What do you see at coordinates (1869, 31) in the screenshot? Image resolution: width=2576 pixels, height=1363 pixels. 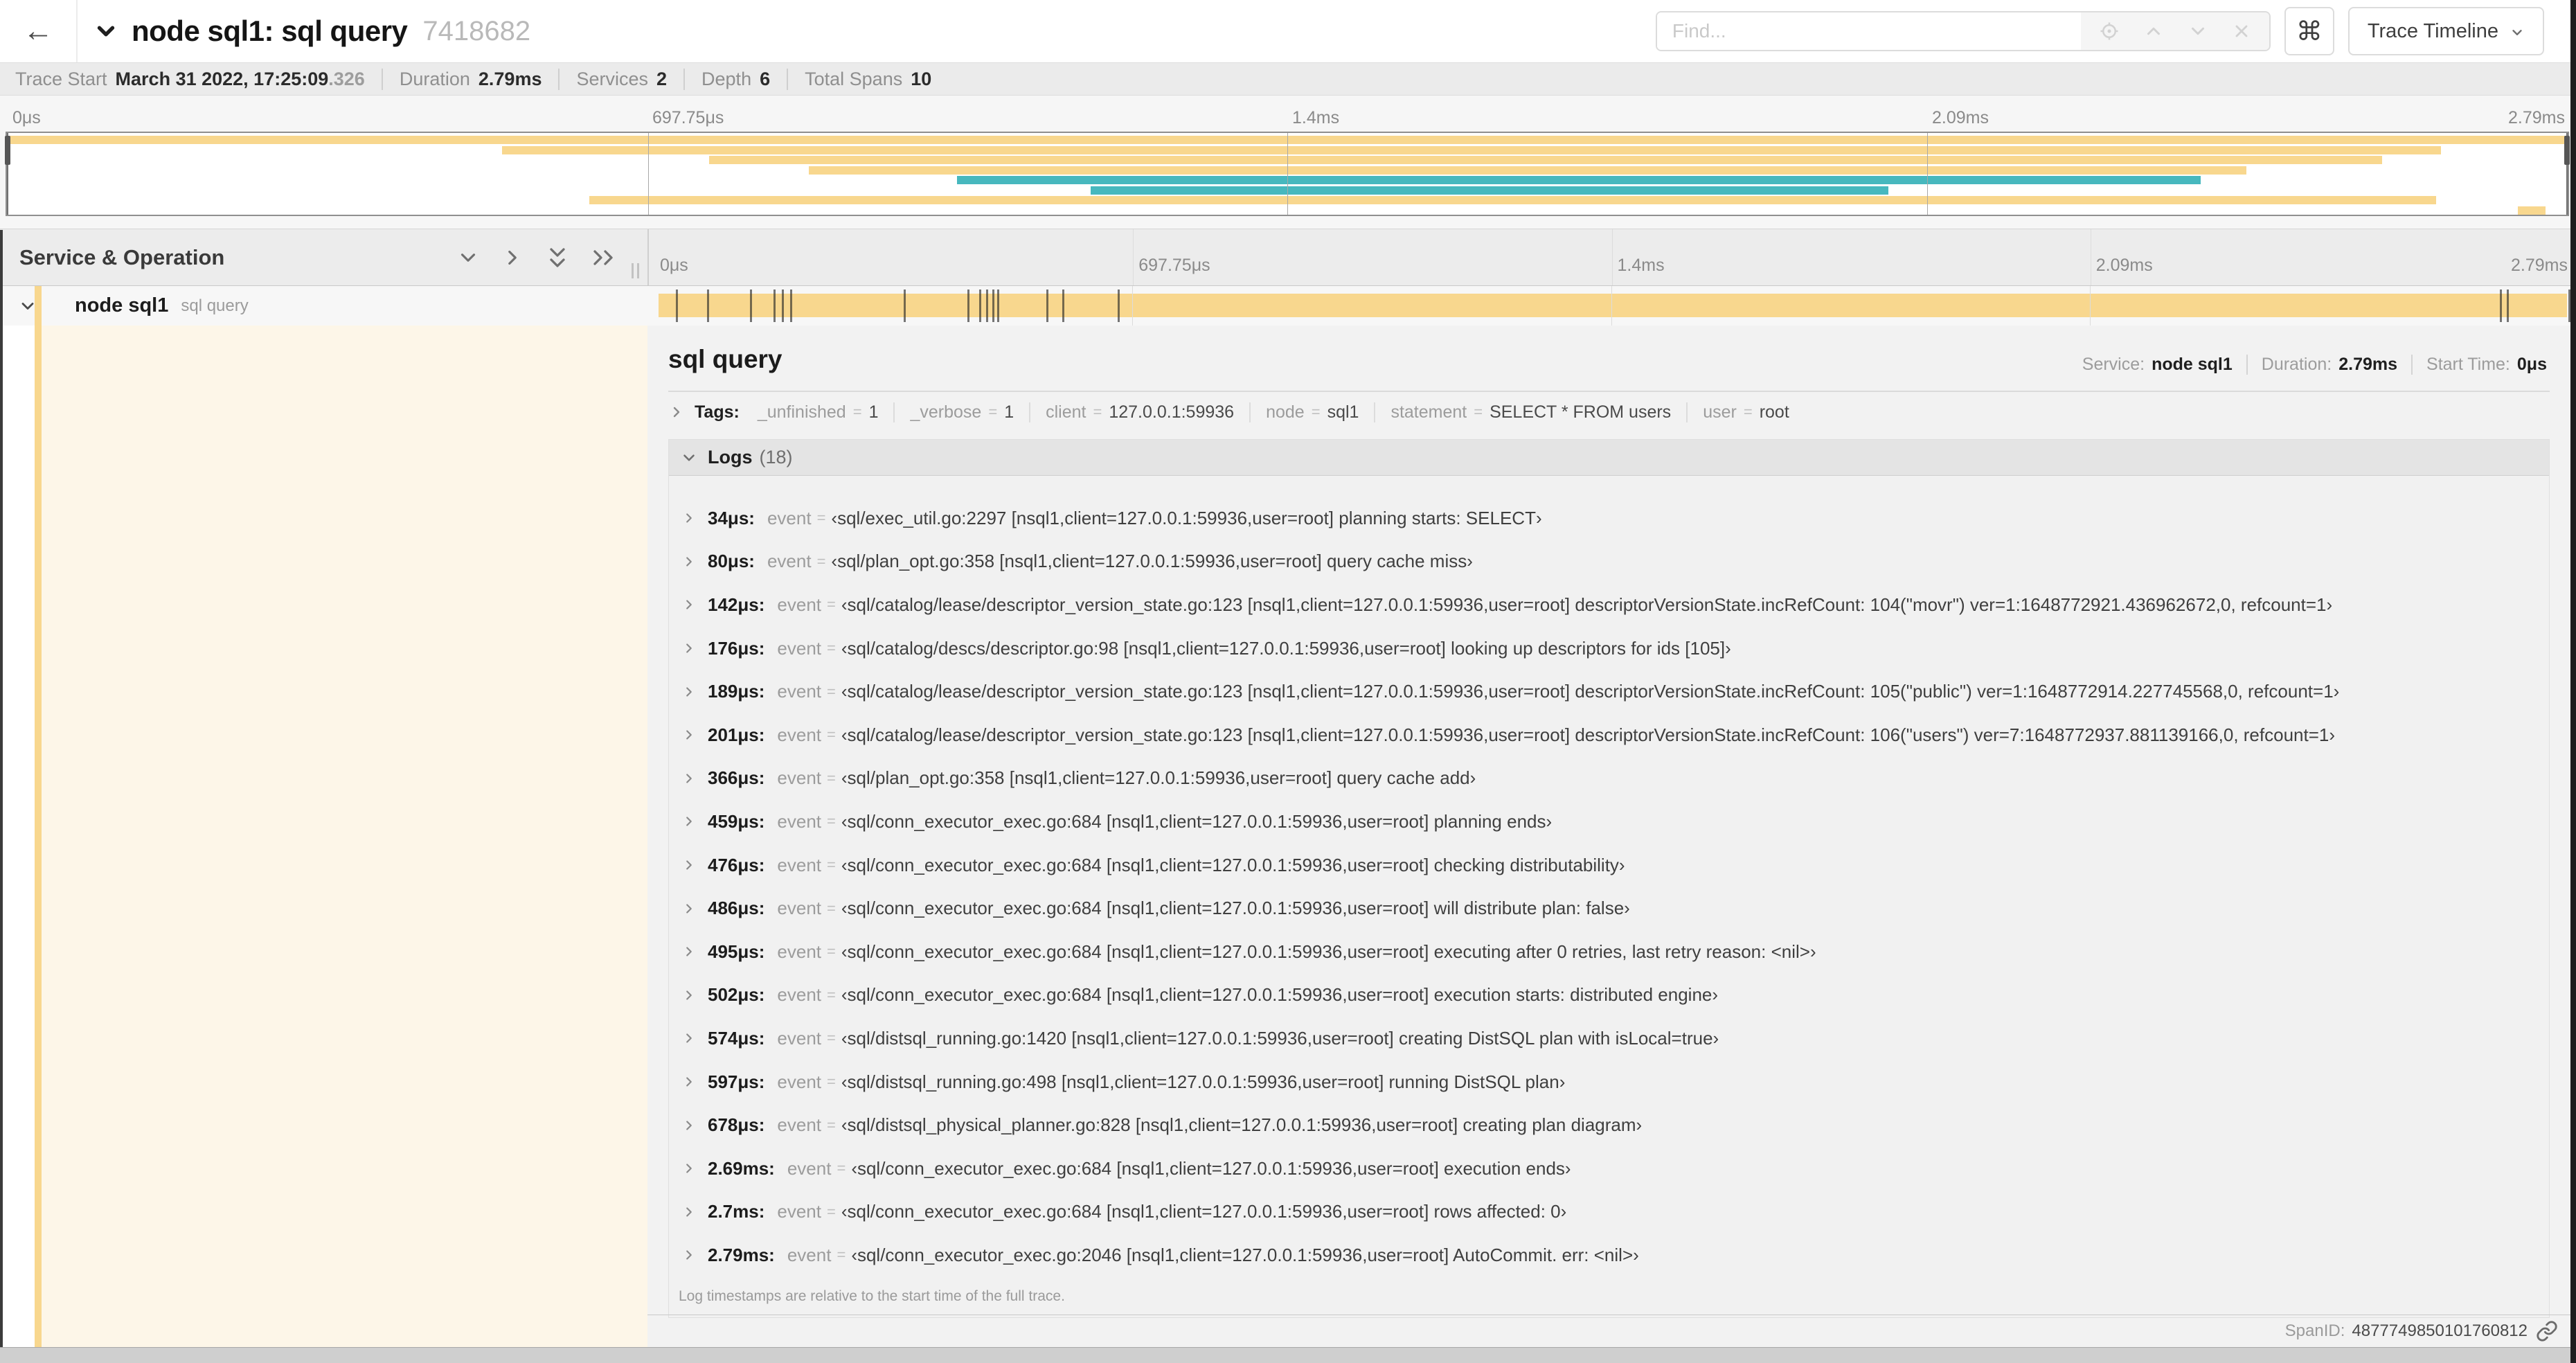 I see `find-input` at bounding box center [1869, 31].